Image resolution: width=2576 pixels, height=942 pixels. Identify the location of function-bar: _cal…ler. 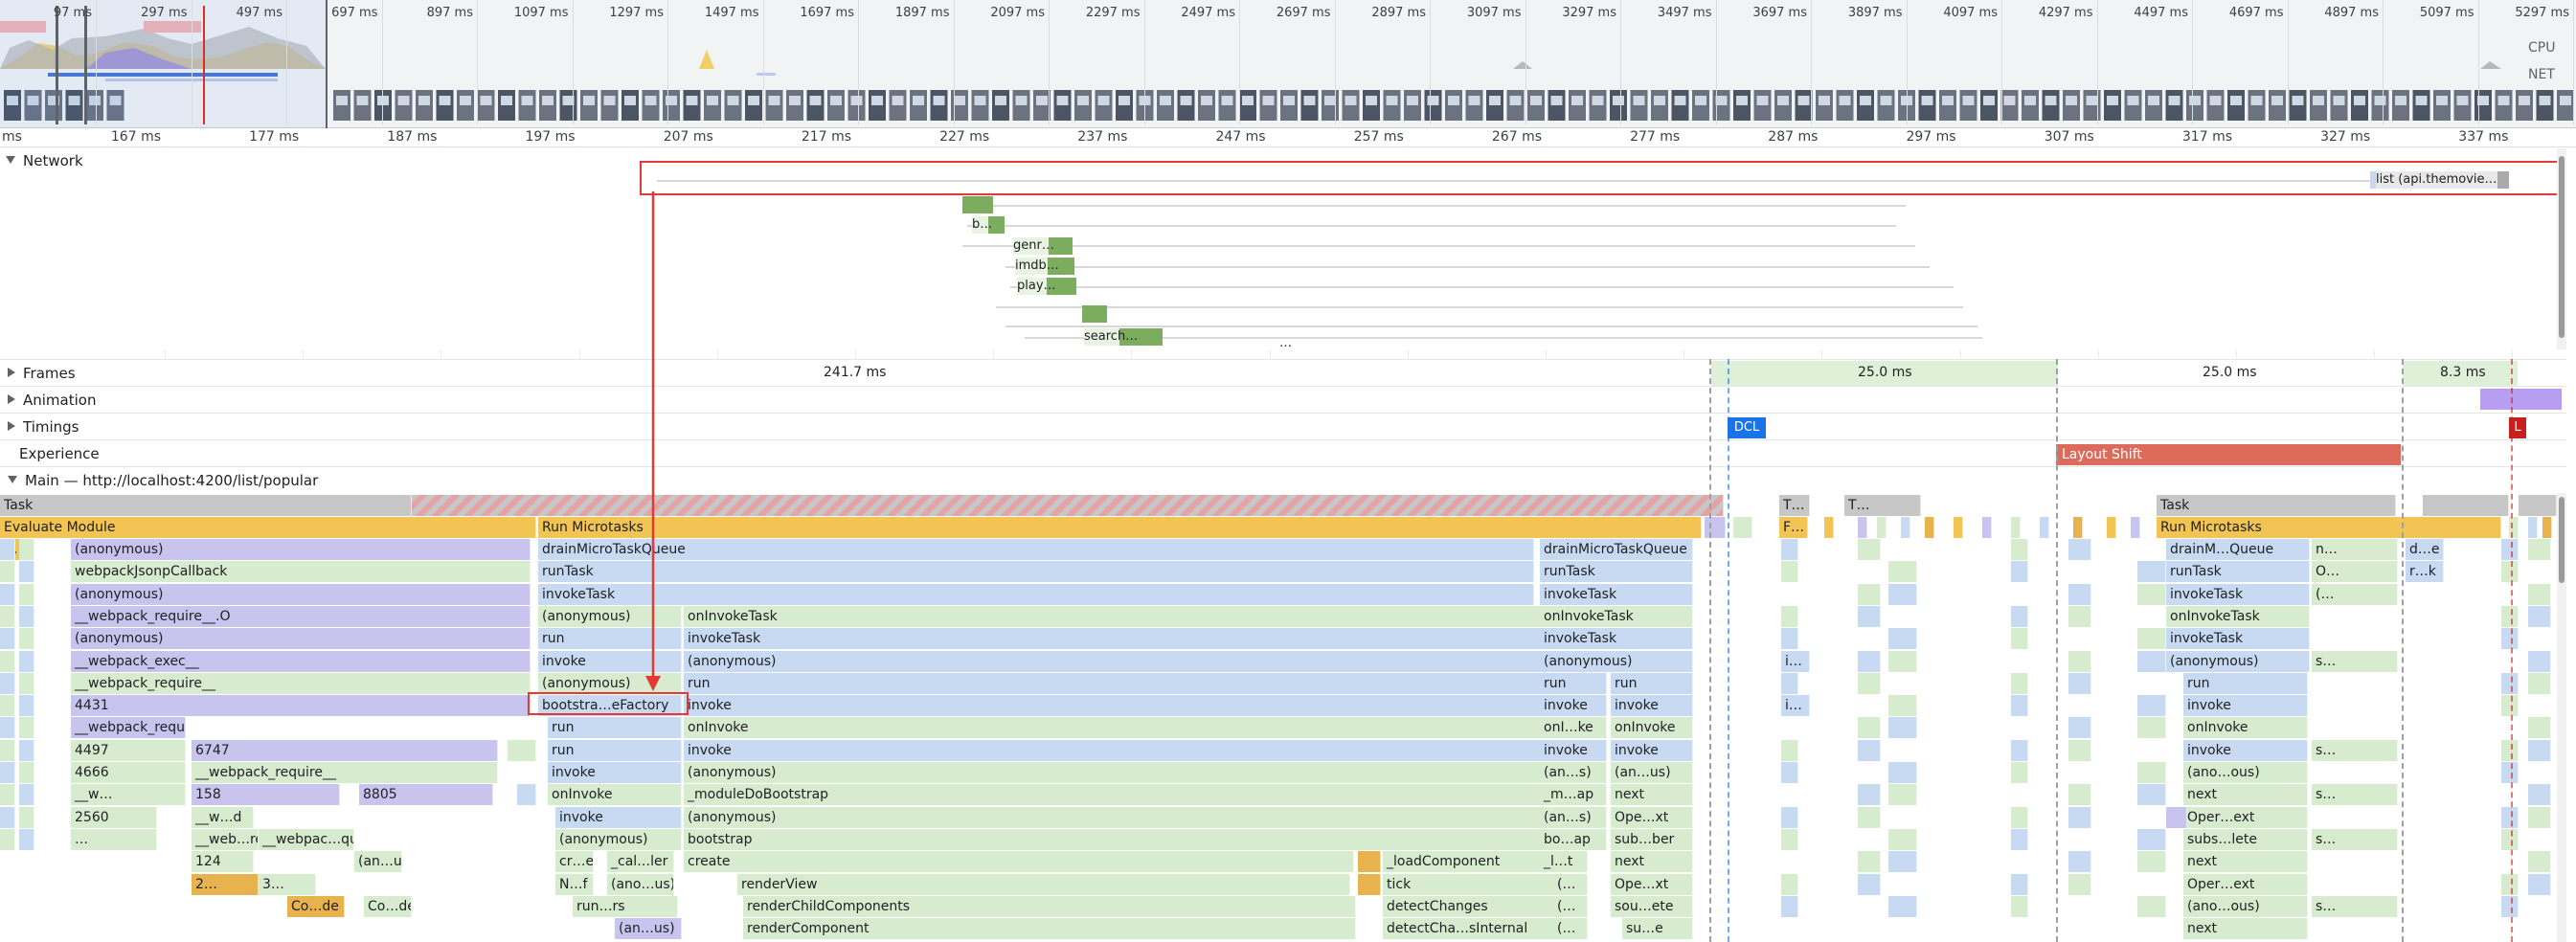
(640, 862).